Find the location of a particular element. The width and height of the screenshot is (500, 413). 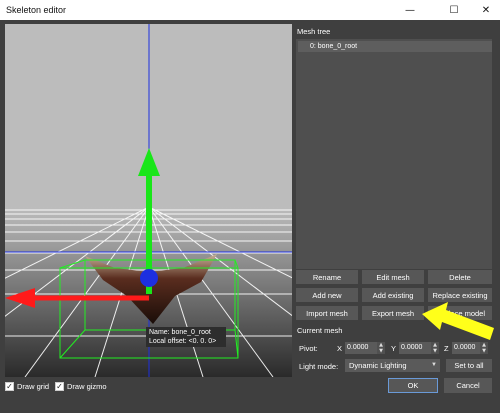

tree-item-bone-0-root: 0: bone_0_root is located at coordinates (395, 46).